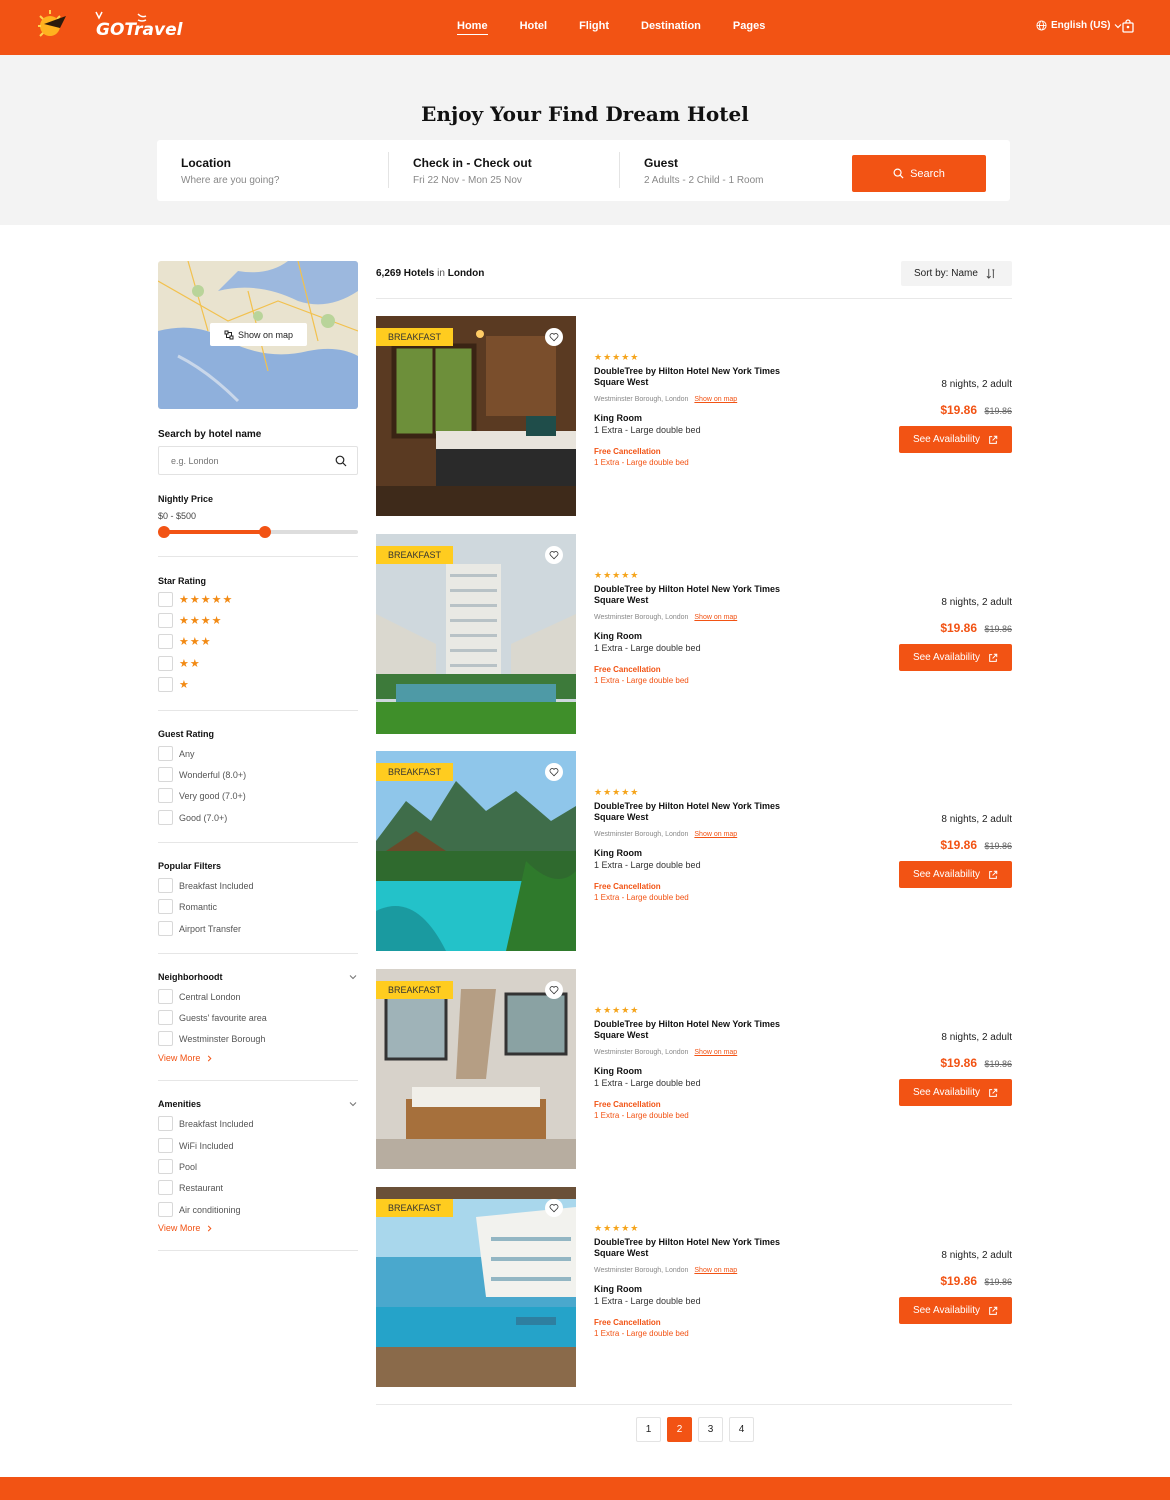  I want to click on hotel-search-input, so click(246, 461).